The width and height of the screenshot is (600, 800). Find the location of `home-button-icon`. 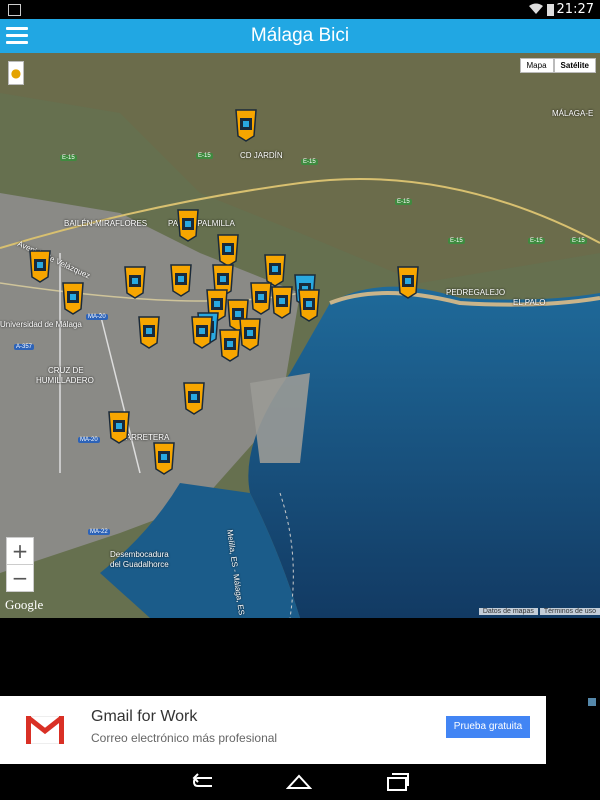

home-button-icon is located at coordinates (299, 782).